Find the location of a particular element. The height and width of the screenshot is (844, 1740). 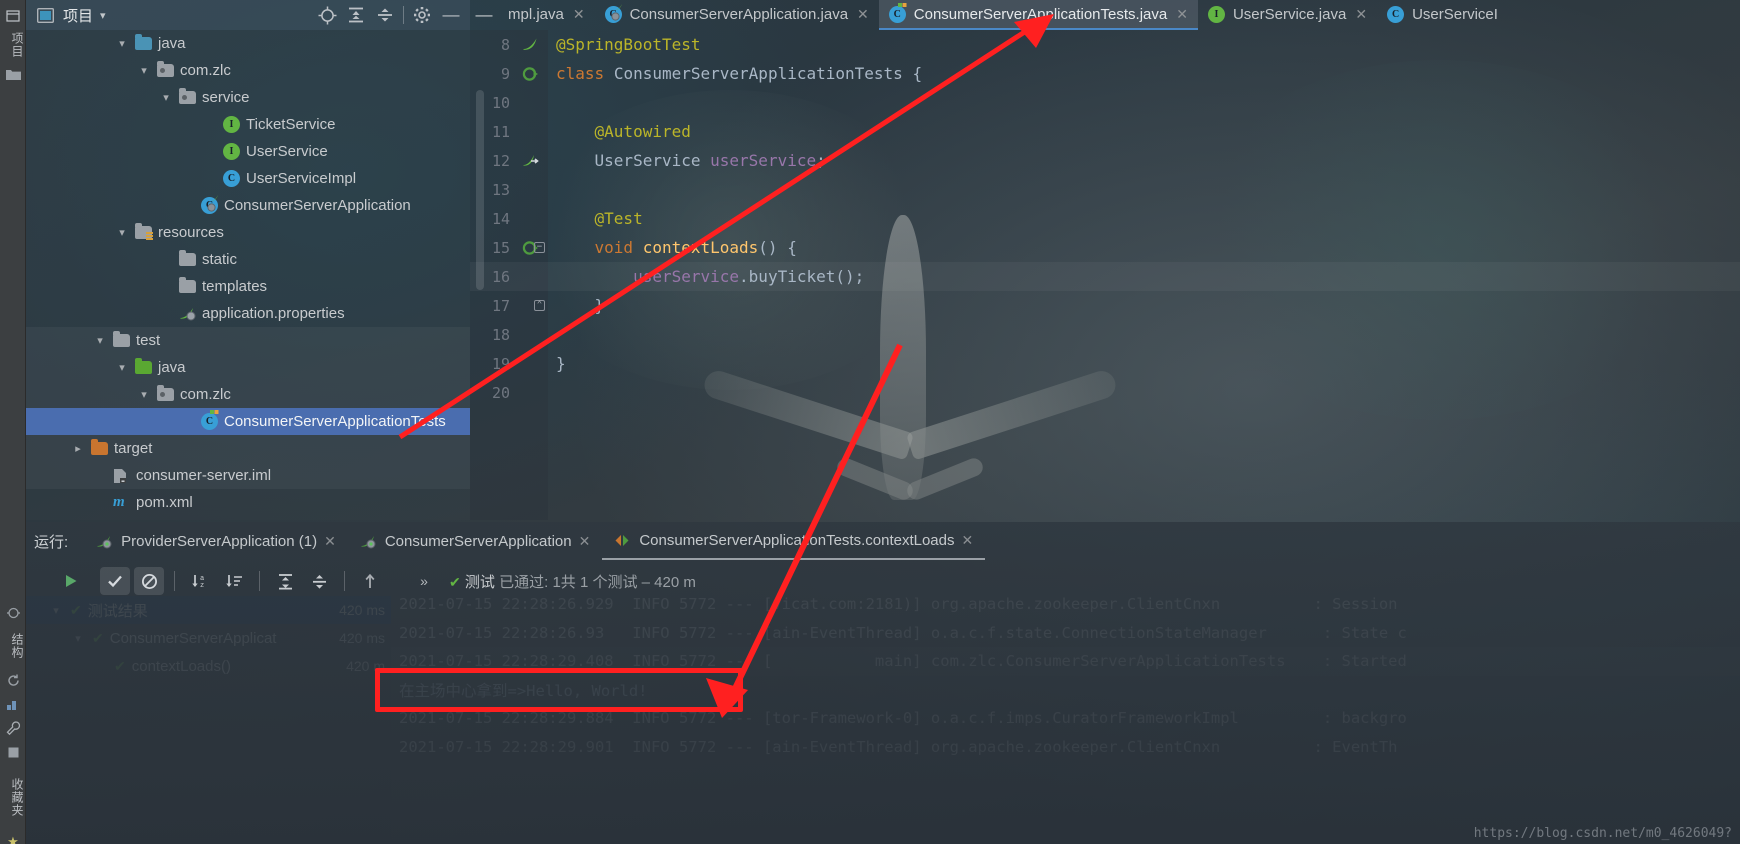

show-passed-toggle is located at coordinates (115, 581).